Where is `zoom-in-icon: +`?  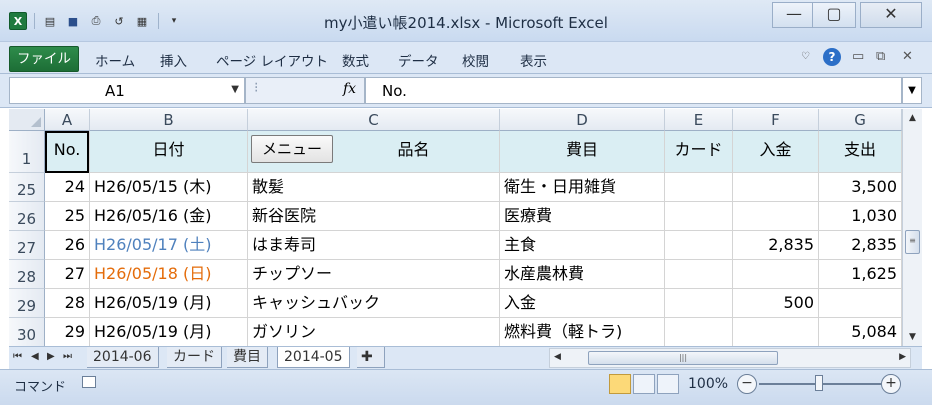
zoom-in-icon: + is located at coordinates (891, 384).